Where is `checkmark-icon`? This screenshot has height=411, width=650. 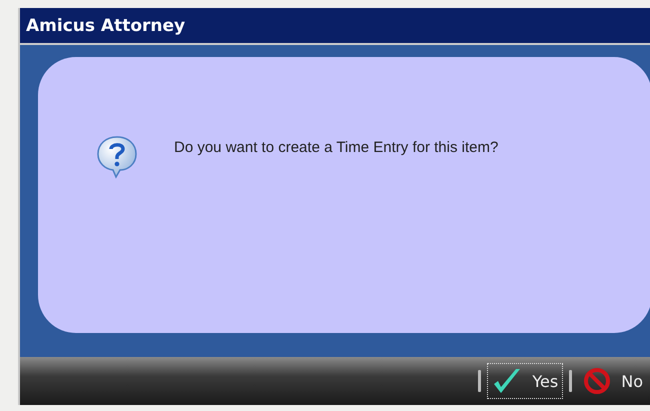
checkmark-icon is located at coordinates (507, 381).